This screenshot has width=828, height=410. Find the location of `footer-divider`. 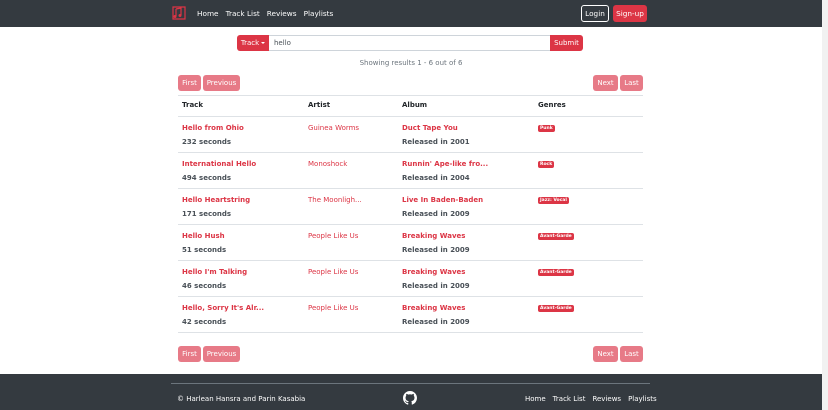

footer-divider is located at coordinates (410, 383).